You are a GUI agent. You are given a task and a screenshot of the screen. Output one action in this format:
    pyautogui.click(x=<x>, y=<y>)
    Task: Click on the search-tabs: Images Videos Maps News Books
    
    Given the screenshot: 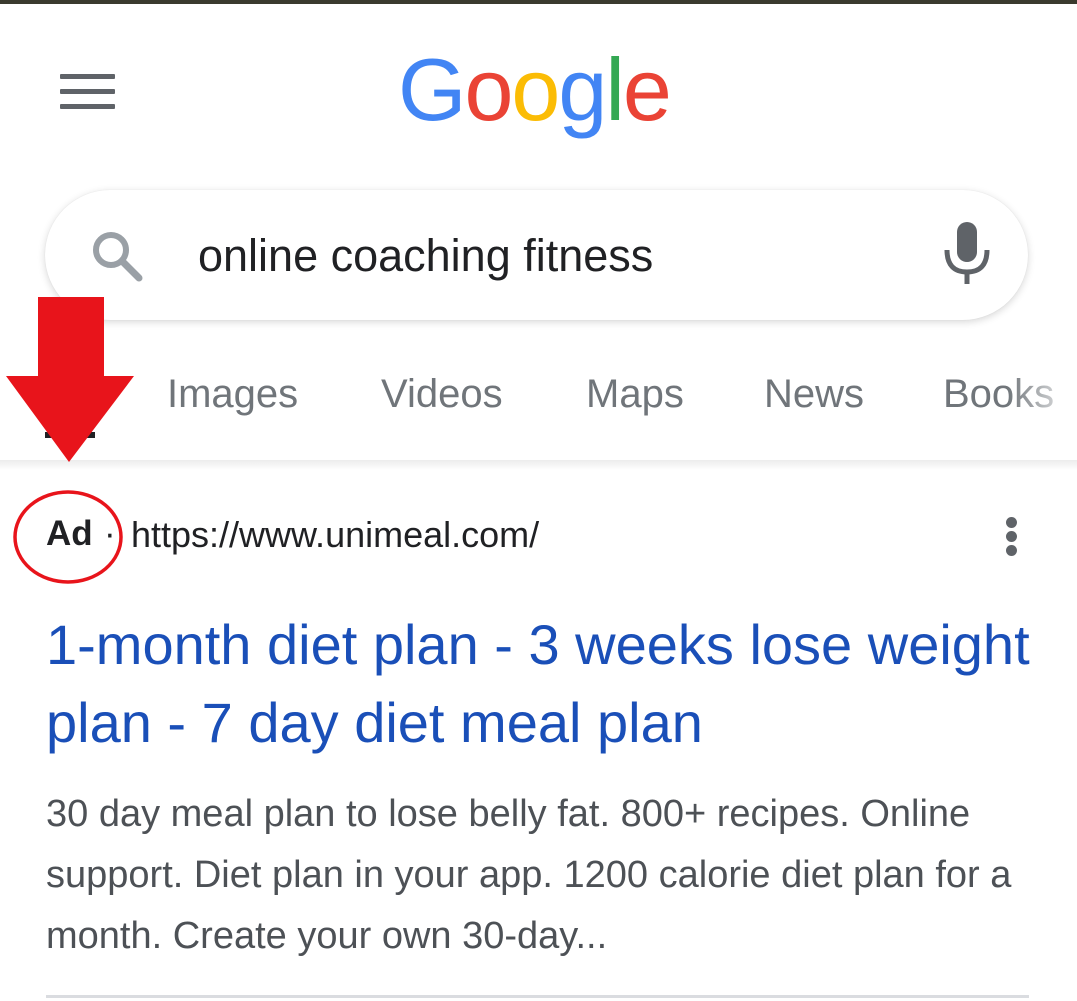 What is the action you would take?
    pyautogui.click(x=538, y=400)
    